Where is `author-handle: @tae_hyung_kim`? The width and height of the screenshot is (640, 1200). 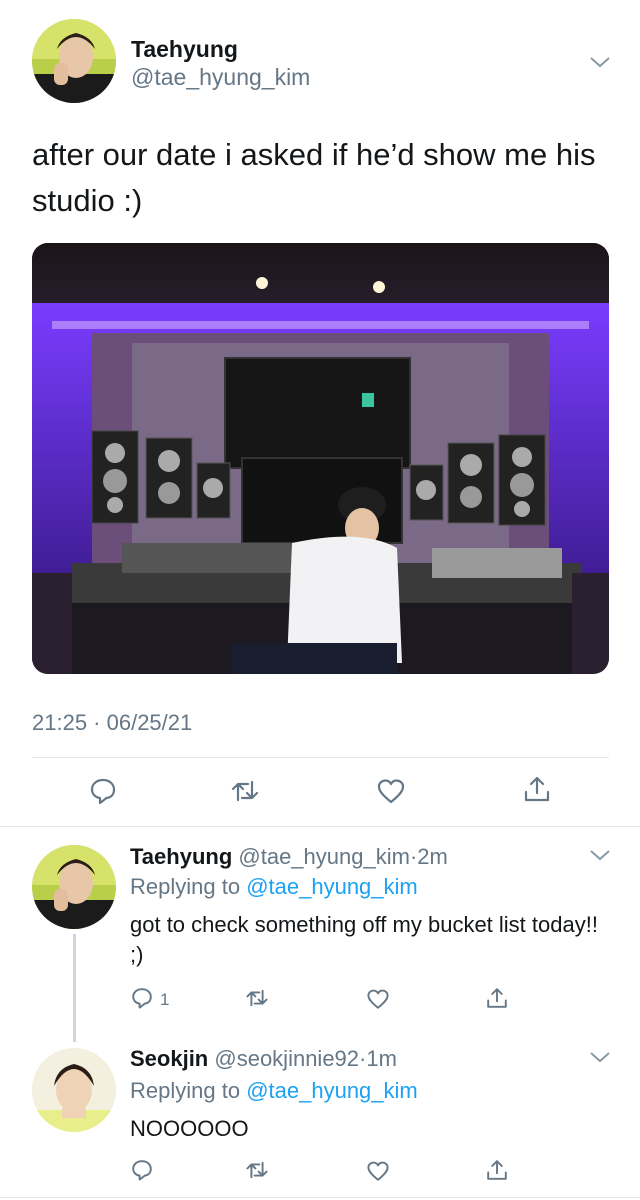
author-handle: @tae_hyung_kim is located at coordinates (220, 77).